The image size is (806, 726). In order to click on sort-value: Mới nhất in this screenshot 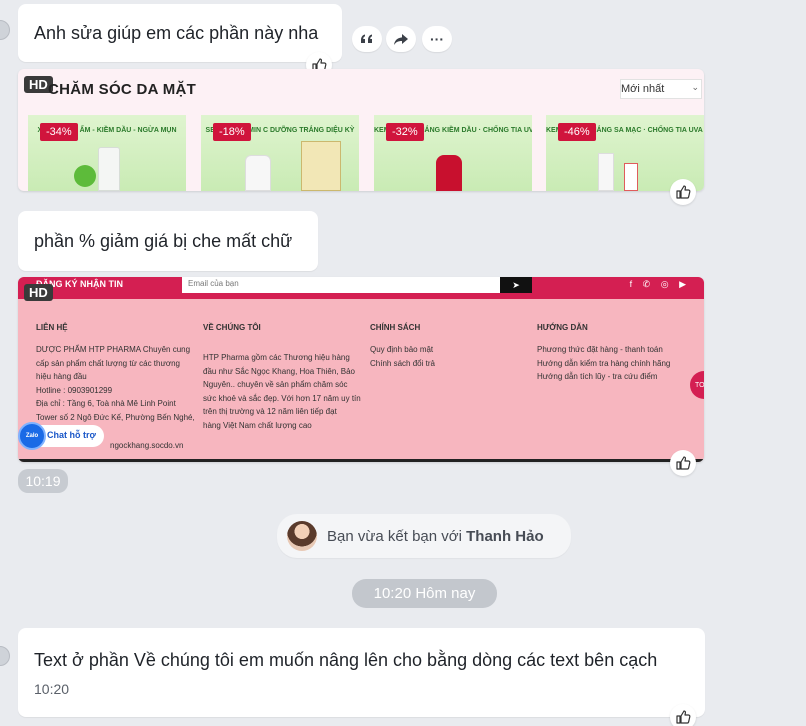, I will do `click(643, 89)`.